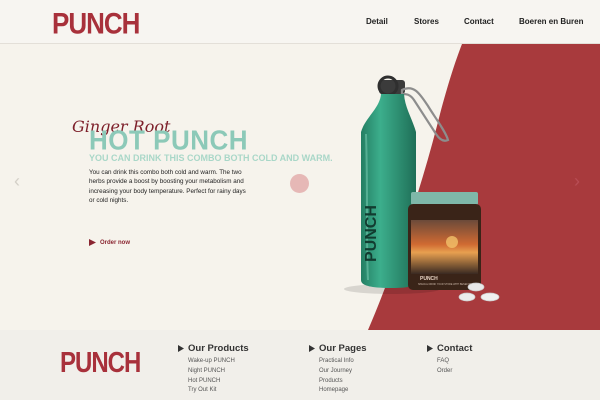  What do you see at coordinates (338, 382) in the screenshot?
I see `footer-link-products: Products` at bounding box center [338, 382].